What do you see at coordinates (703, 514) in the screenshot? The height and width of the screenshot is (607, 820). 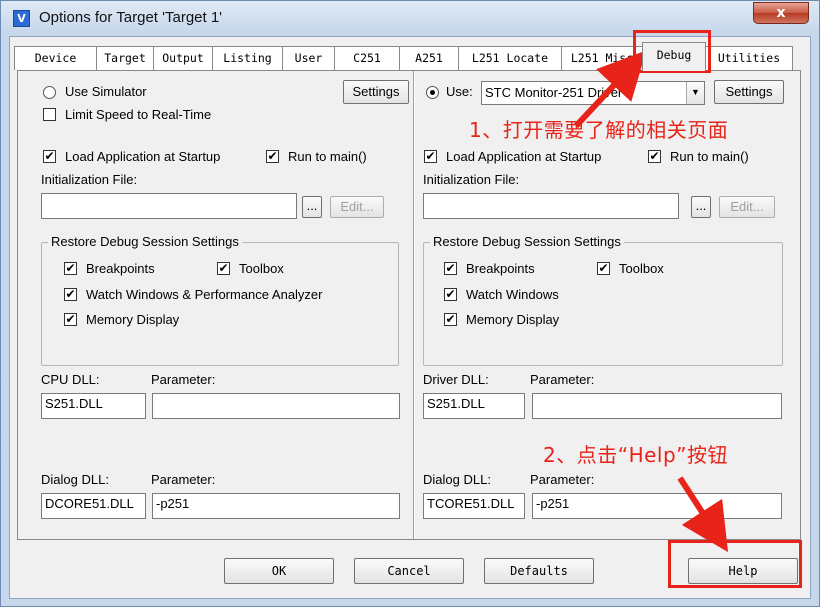 I see `step2-arrow` at bounding box center [703, 514].